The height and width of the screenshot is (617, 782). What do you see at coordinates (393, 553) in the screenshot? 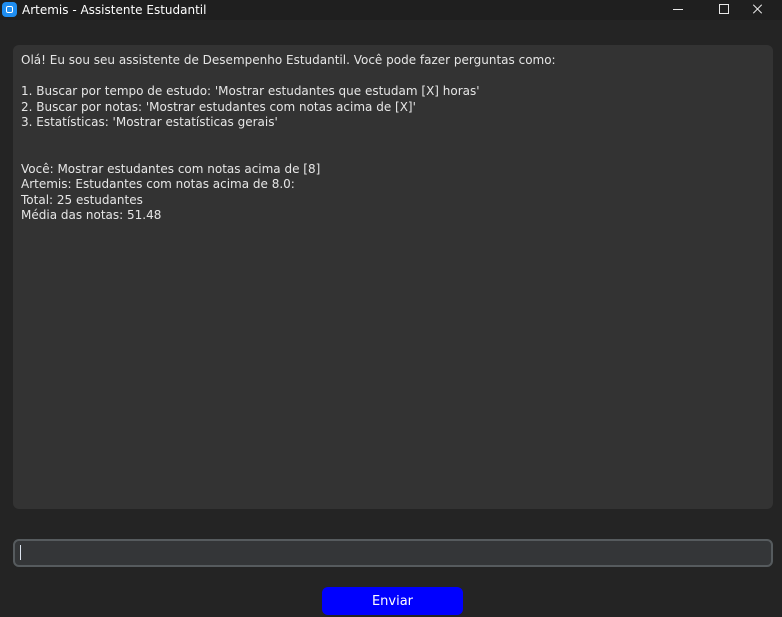
I see `message-input` at bounding box center [393, 553].